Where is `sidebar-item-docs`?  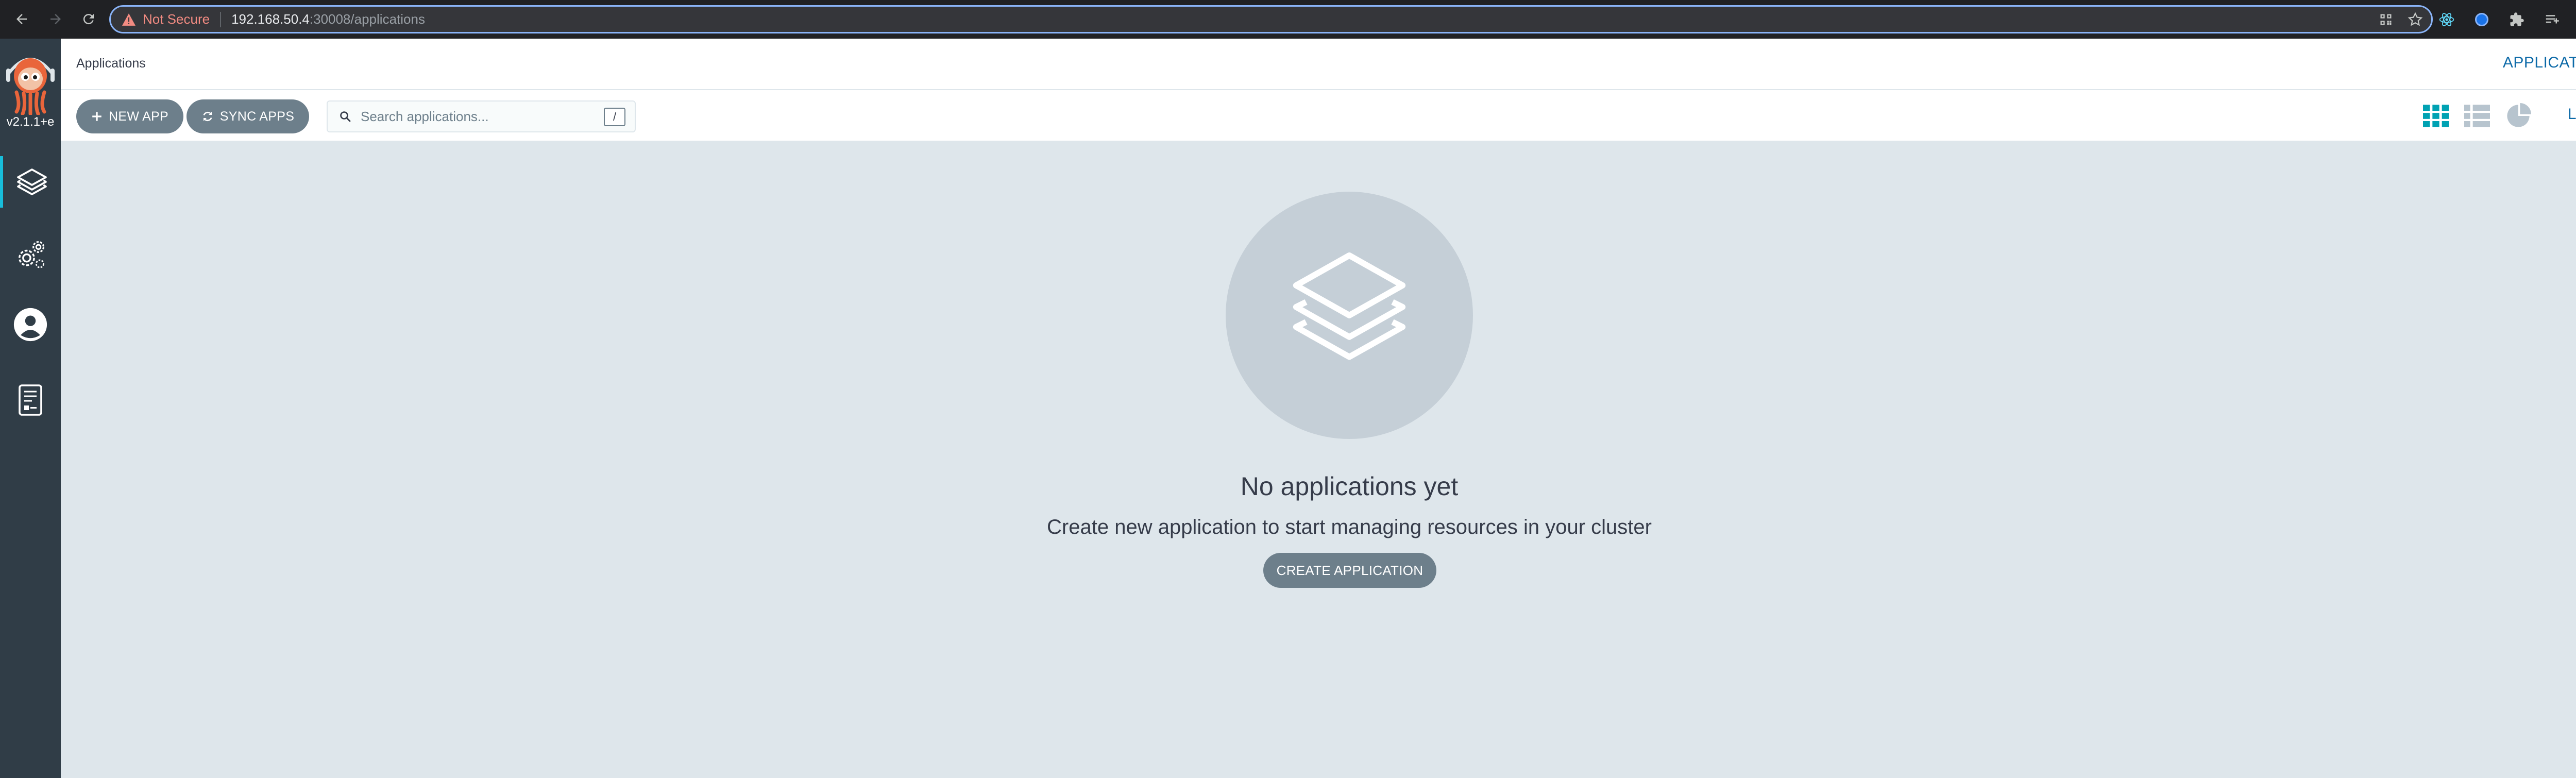
sidebar-item-docs is located at coordinates (30, 401).